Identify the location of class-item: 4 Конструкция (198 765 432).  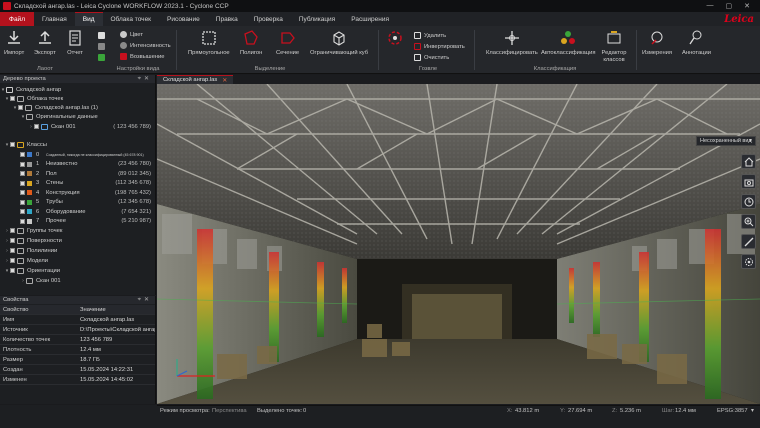
(77, 192).